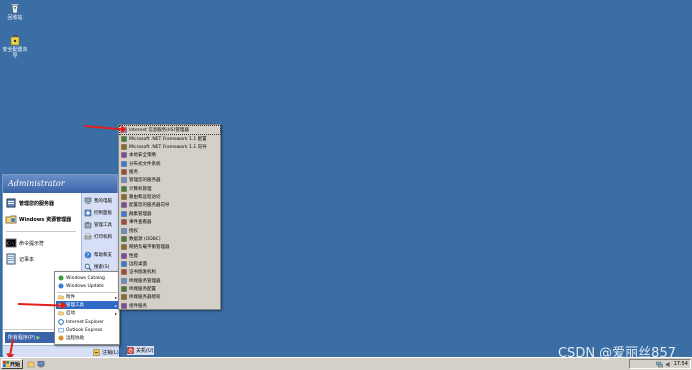 The image size is (692, 370). I want to click on admin-item-label: 网络负载平衡管理器, so click(149, 248).